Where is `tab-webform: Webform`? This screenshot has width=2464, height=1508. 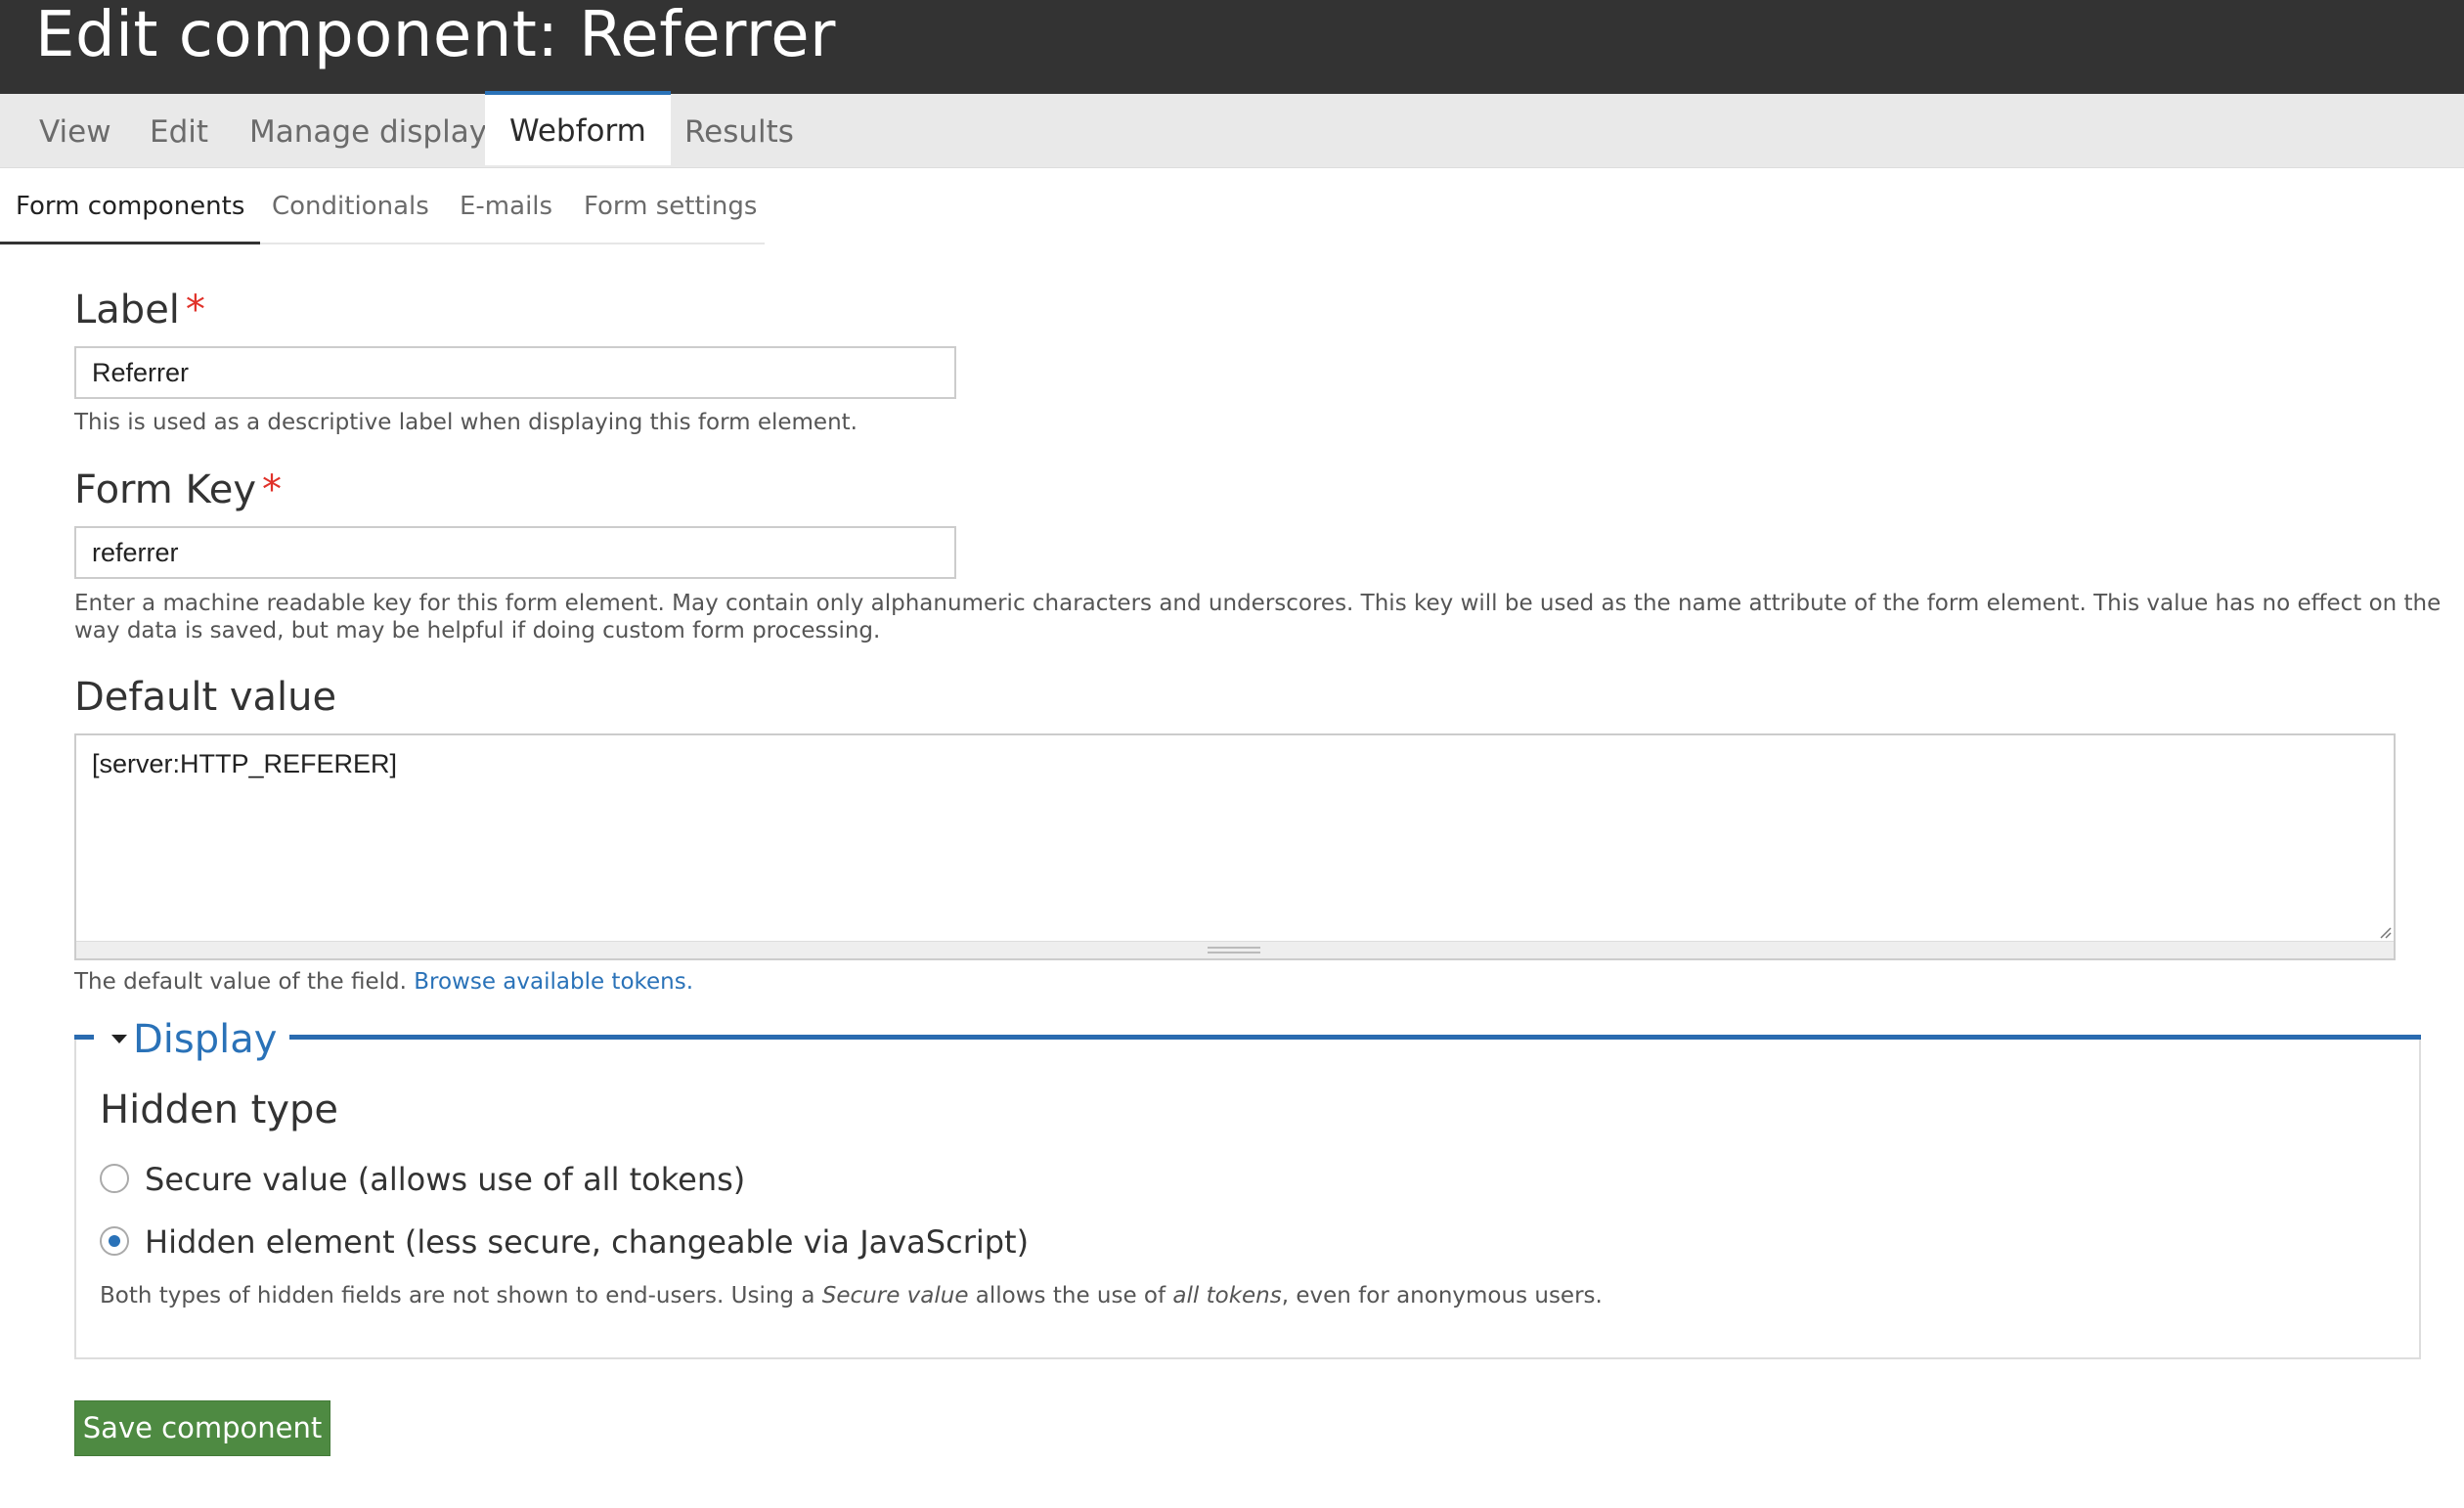
tab-webform: Webform is located at coordinates (578, 128).